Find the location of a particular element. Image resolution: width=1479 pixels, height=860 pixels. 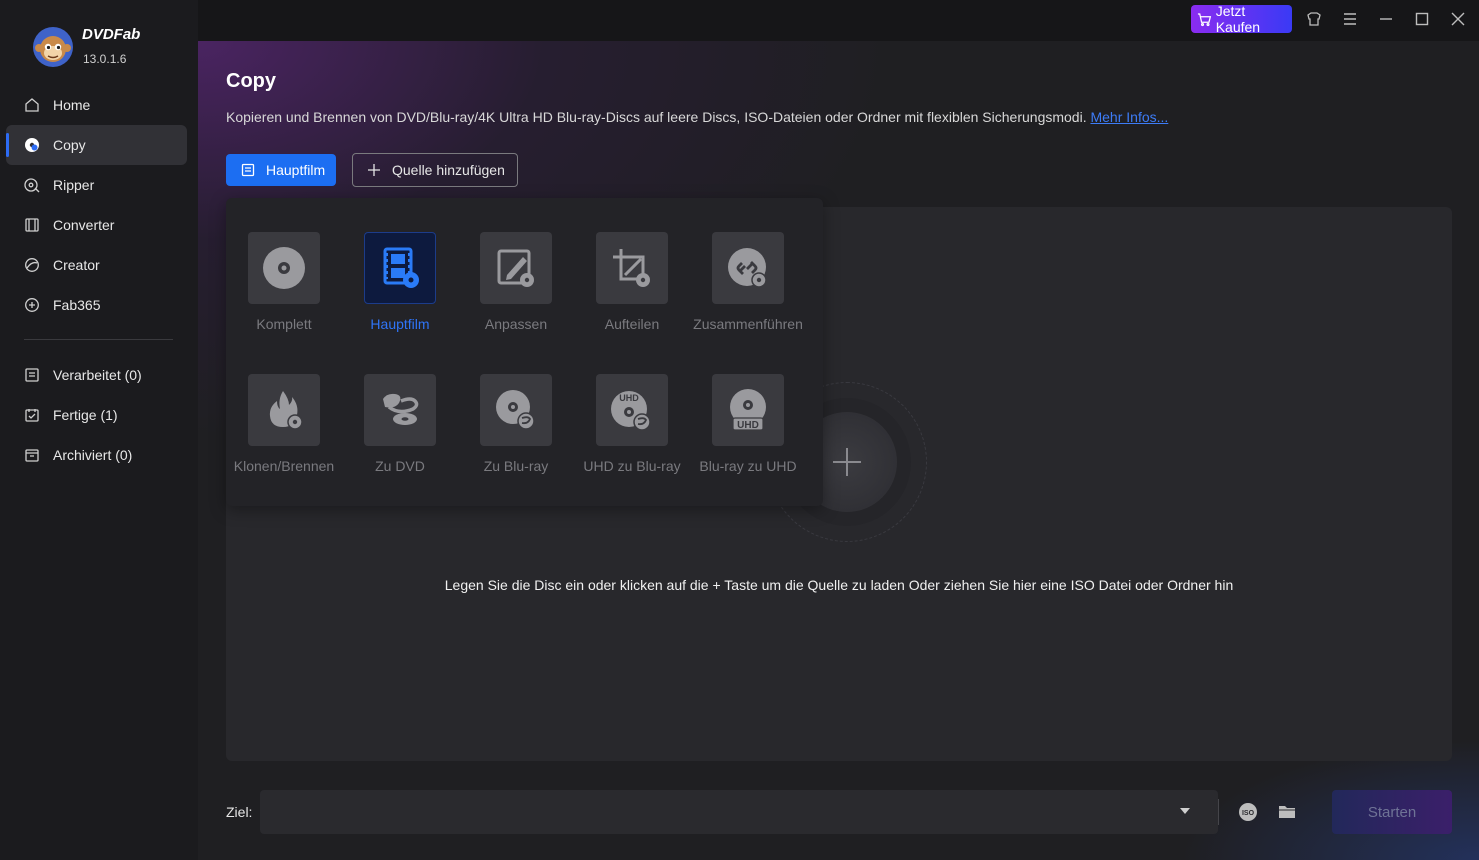

mode-zu-dvd: Zu DVD is located at coordinates (400, 424).